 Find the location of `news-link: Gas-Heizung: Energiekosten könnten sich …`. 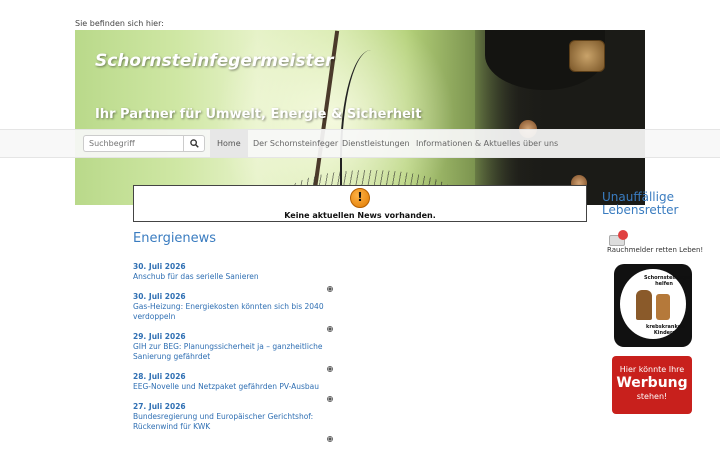

news-link: Gas-Heizung: Energiekosten könnten sich … is located at coordinates (233, 312).